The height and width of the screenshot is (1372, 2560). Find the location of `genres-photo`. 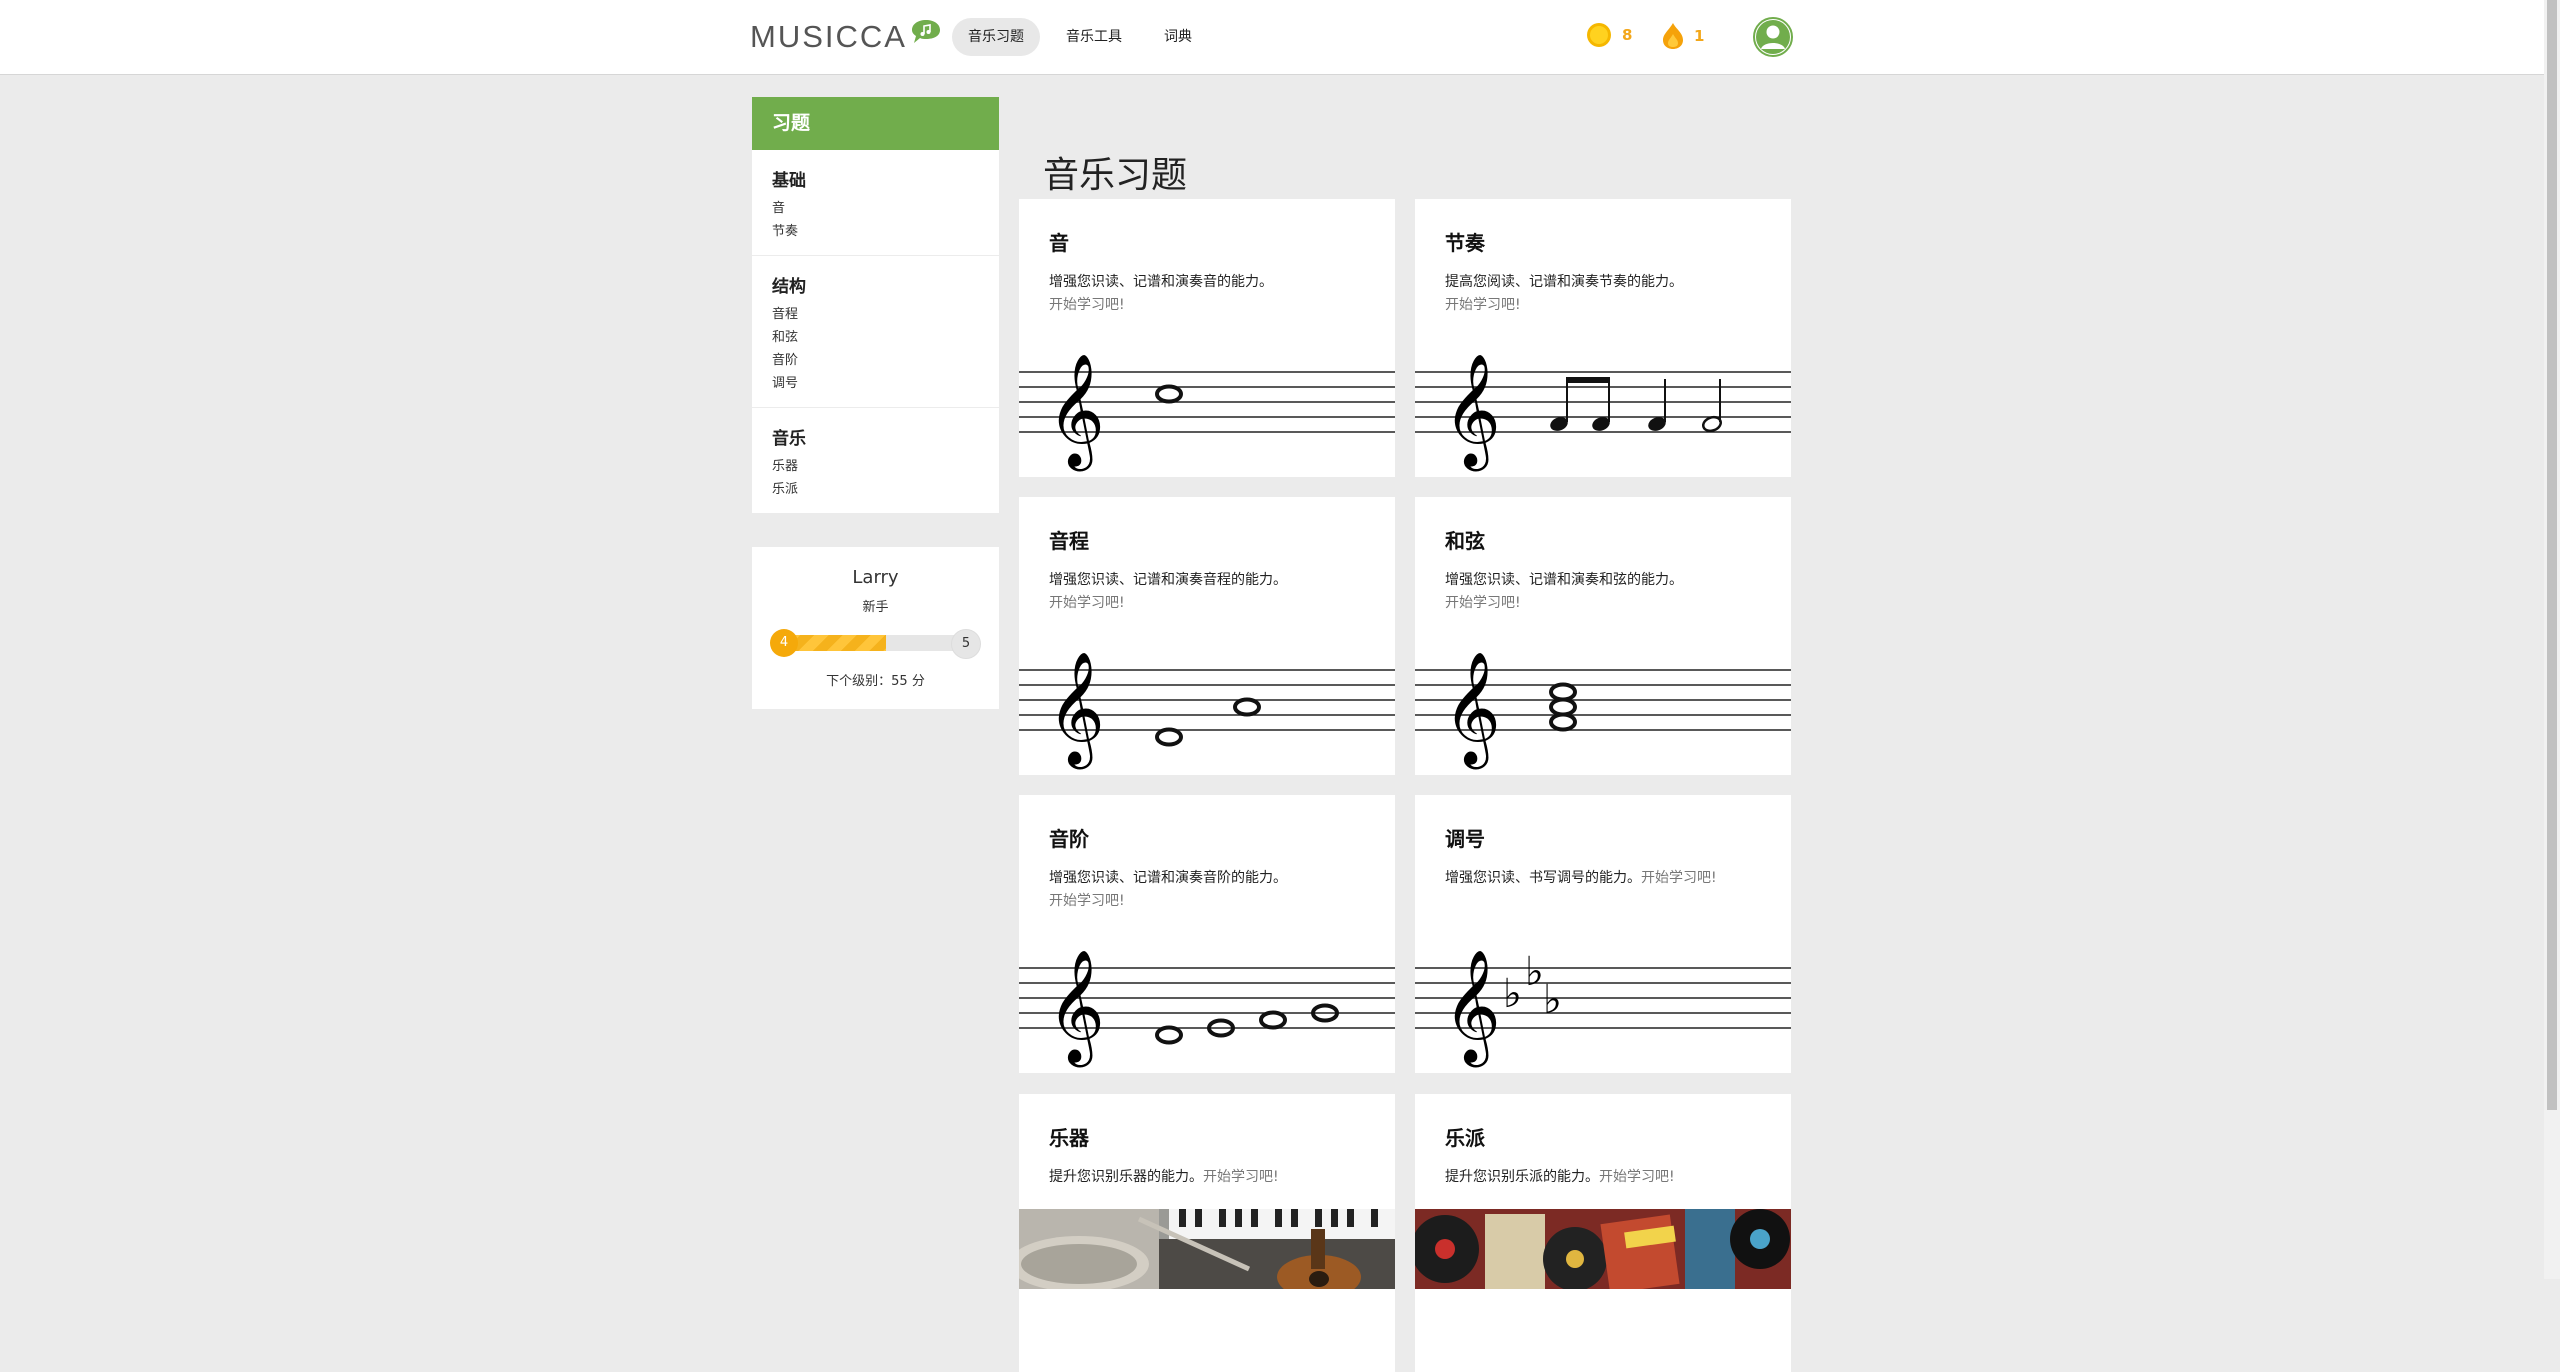

genres-photo is located at coordinates (1603, 1249).